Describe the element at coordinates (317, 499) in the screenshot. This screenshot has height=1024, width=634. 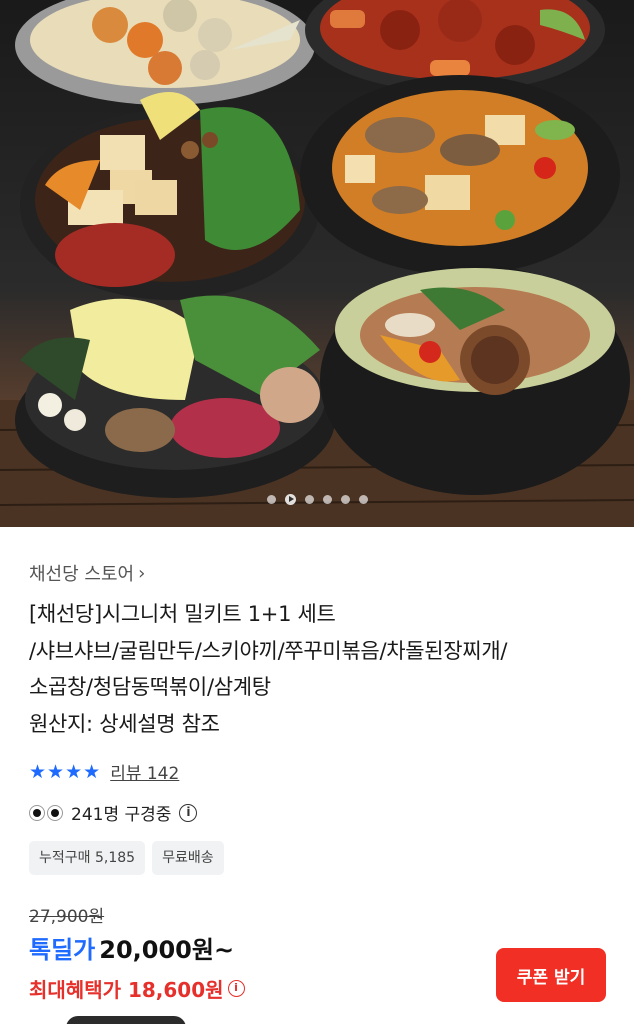
I see `carousel-indicator` at that location.